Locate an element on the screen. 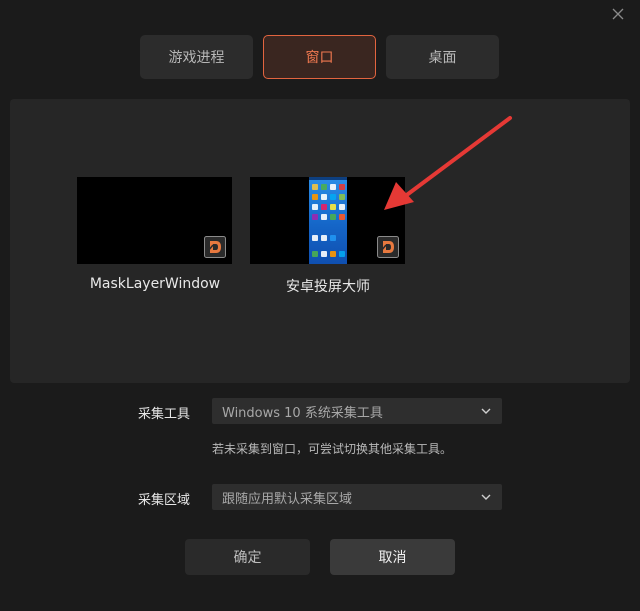  source-tabs: 游戏进程 窗口 桌面 is located at coordinates (320, 57).